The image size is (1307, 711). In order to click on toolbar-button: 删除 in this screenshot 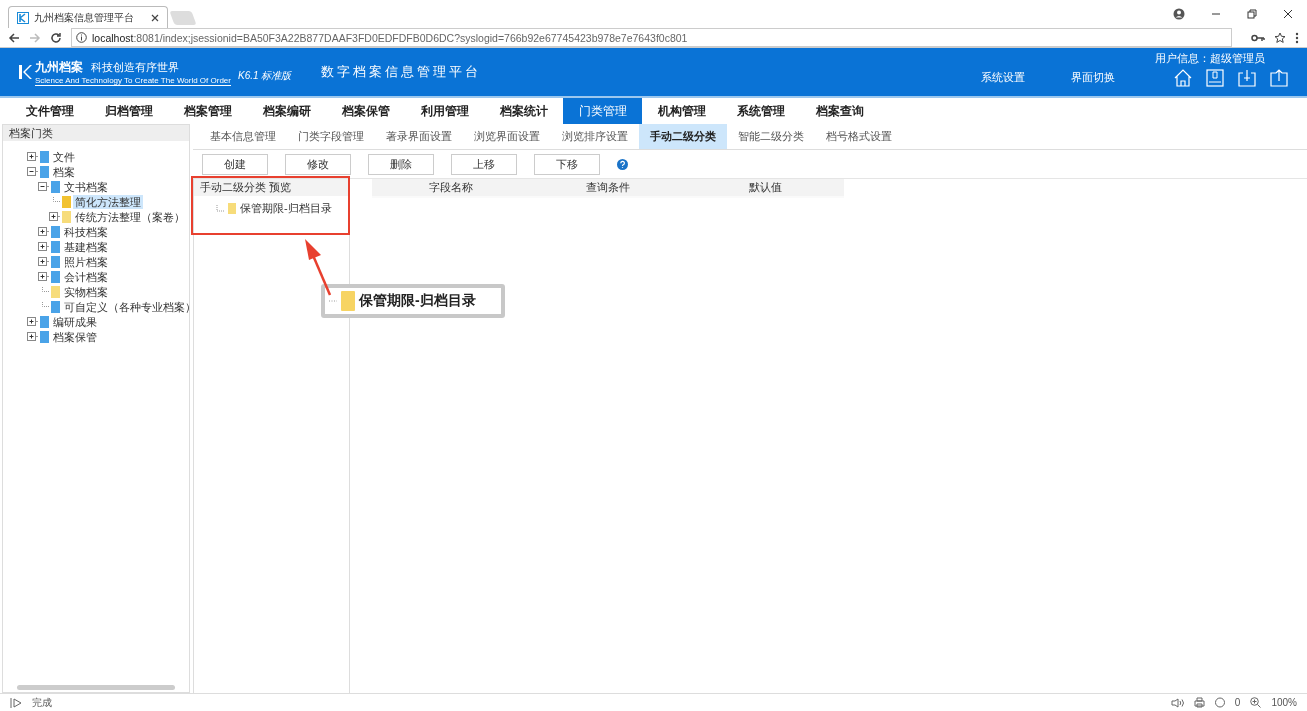, I will do `click(401, 164)`.